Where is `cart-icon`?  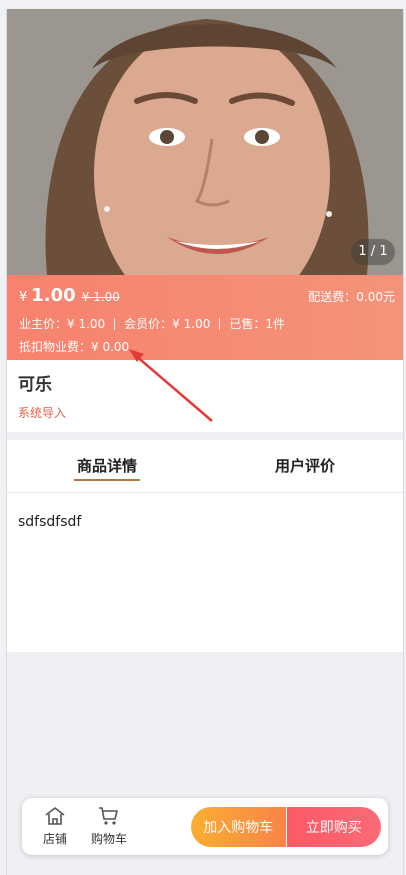 cart-icon is located at coordinates (108, 816).